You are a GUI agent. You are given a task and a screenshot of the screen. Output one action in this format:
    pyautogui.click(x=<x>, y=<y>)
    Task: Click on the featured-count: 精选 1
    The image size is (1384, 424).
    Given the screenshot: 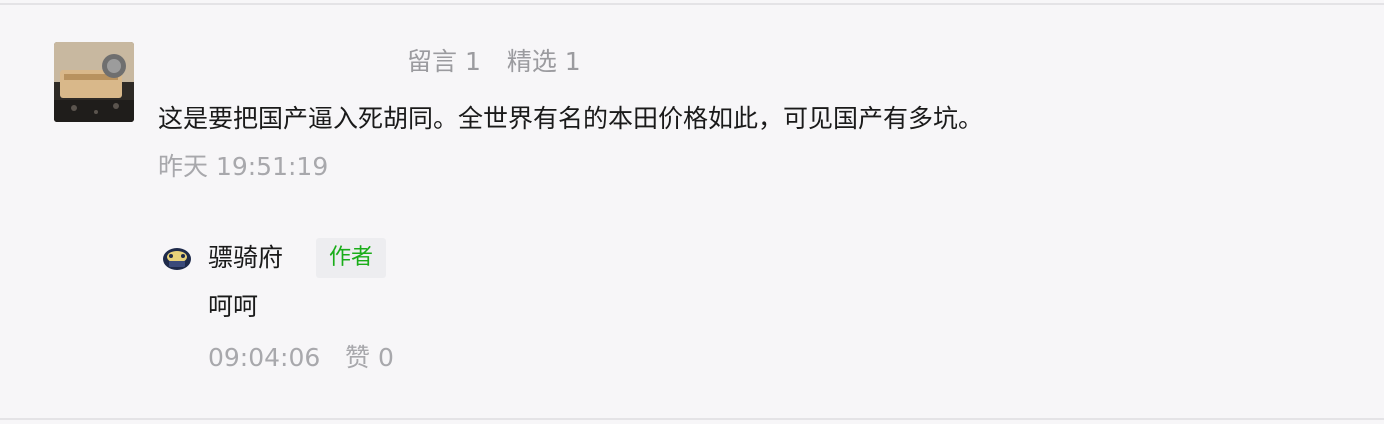 What is the action you would take?
    pyautogui.click(x=543, y=61)
    